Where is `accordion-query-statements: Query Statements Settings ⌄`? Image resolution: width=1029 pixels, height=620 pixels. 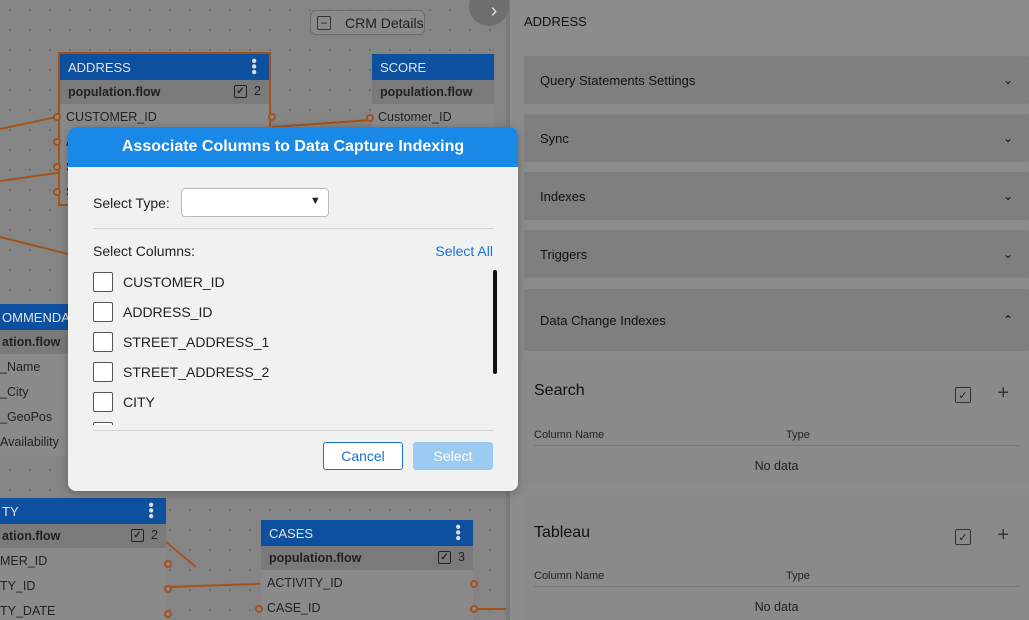
accordion-query-statements: Query Statements Settings ⌄ is located at coordinates (776, 80).